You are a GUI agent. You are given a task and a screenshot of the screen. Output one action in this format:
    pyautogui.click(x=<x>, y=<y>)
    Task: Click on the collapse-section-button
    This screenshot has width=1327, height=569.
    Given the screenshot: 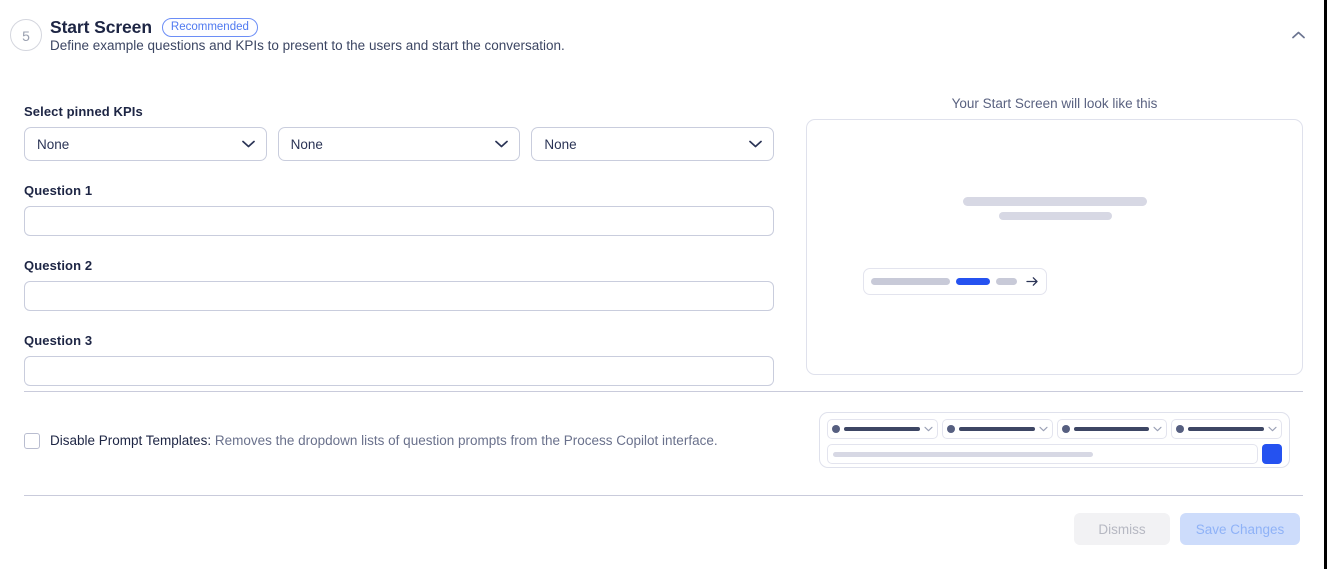 What is the action you would take?
    pyautogui.click(x=1298, y=35)
    